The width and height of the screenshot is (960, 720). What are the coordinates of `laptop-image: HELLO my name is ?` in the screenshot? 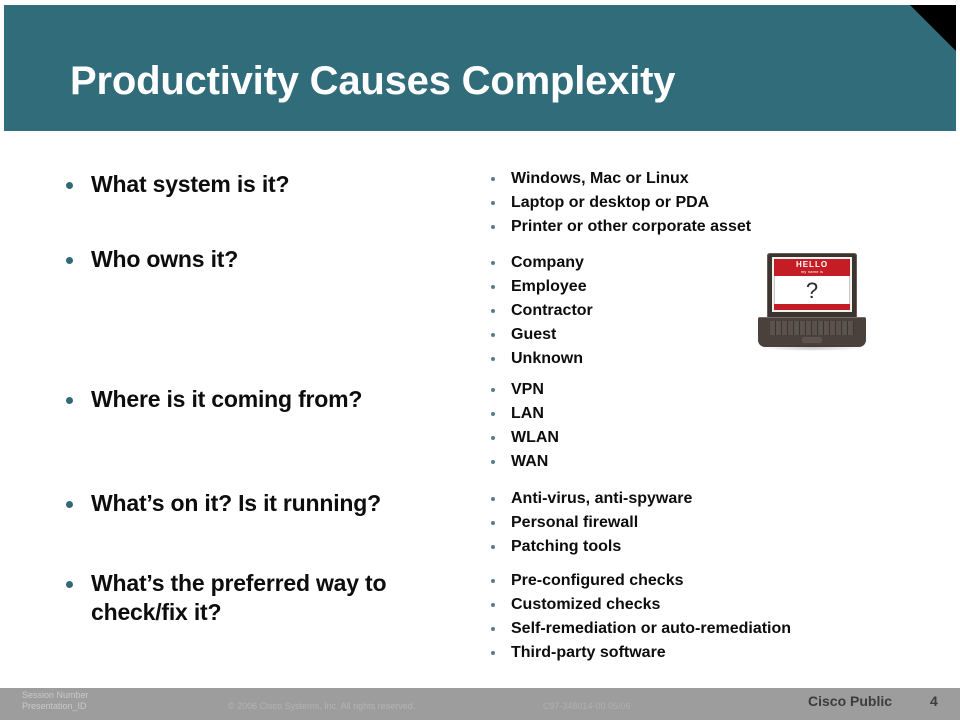 It's located at (812, 303).